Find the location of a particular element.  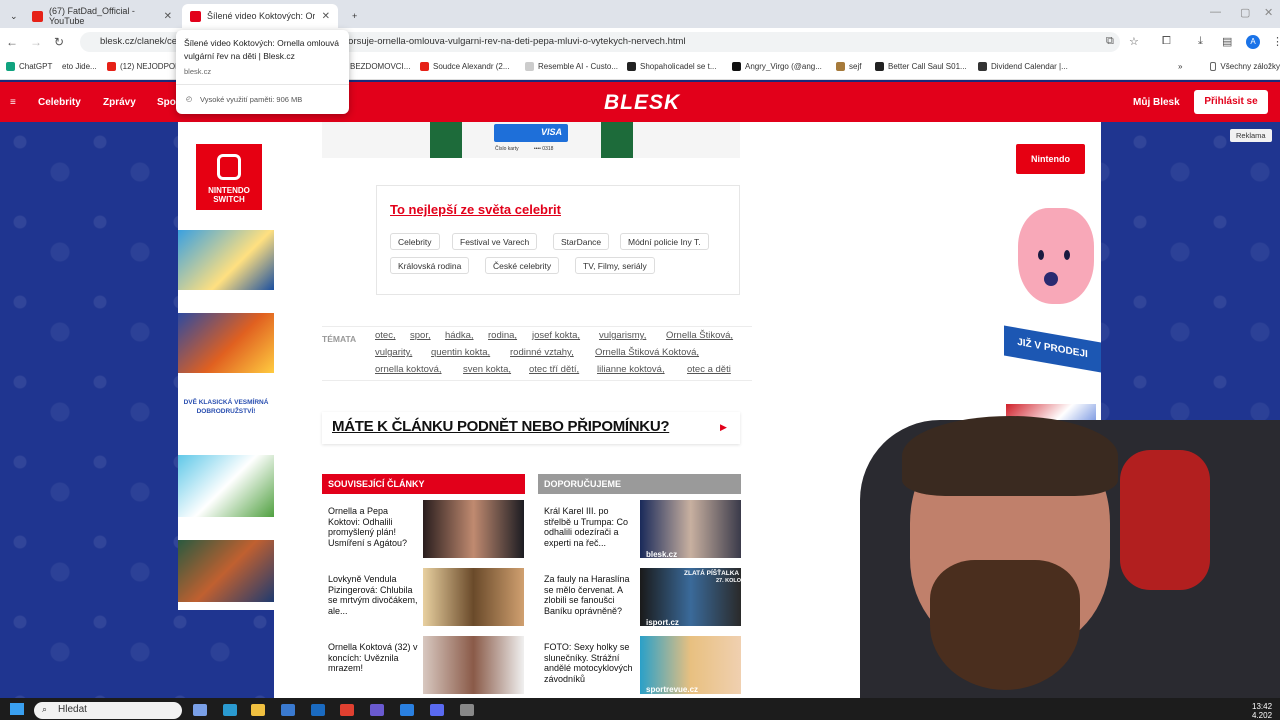

bookmark-item: ChatGPT is located at coordinates (29, 66).